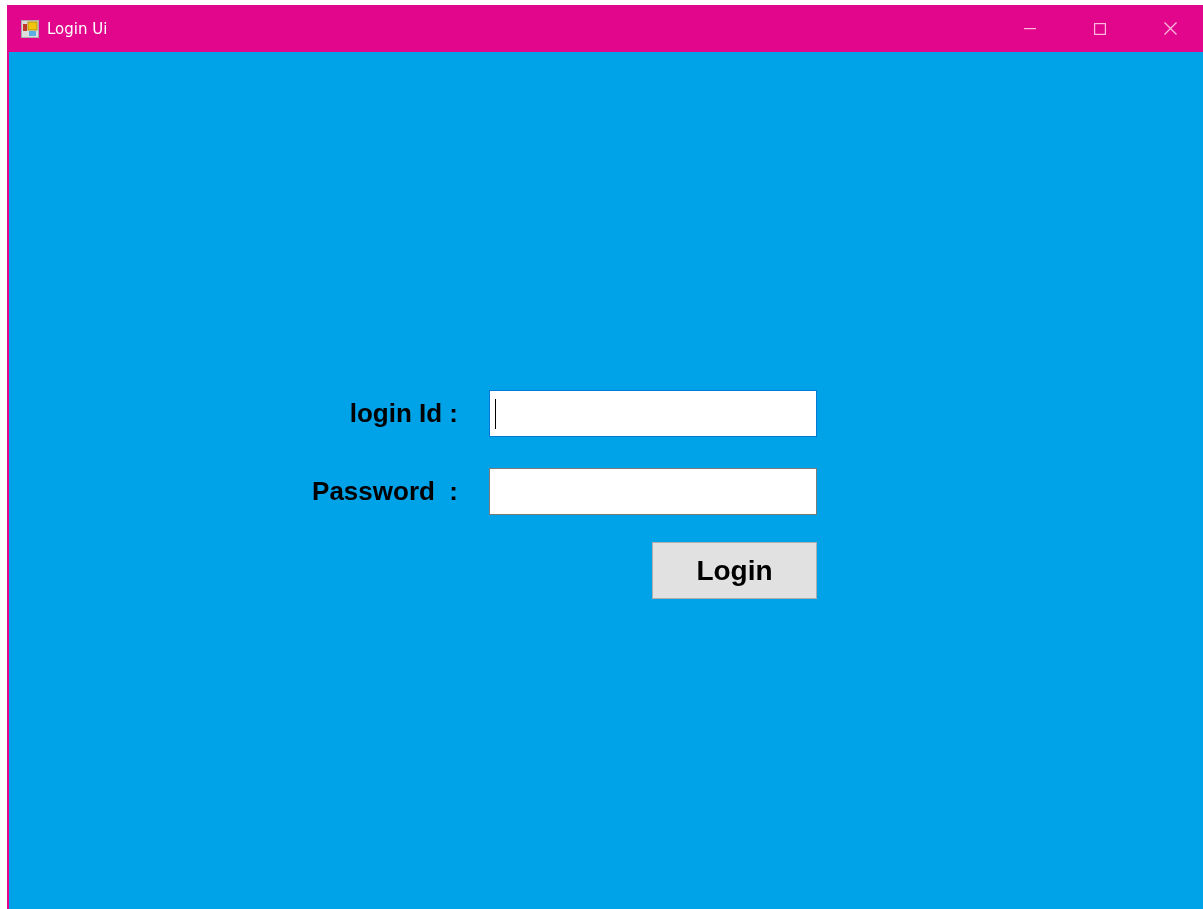 This screenshot has width=1203, height=909. I want to click on minimize-icon, so click(1030, 28).